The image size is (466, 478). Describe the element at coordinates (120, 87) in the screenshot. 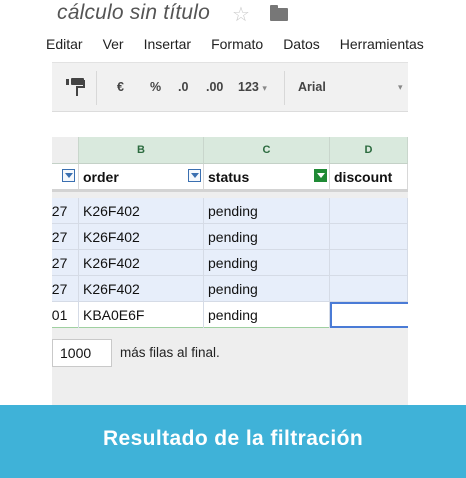

I see `currency-format-button: €` at that location.